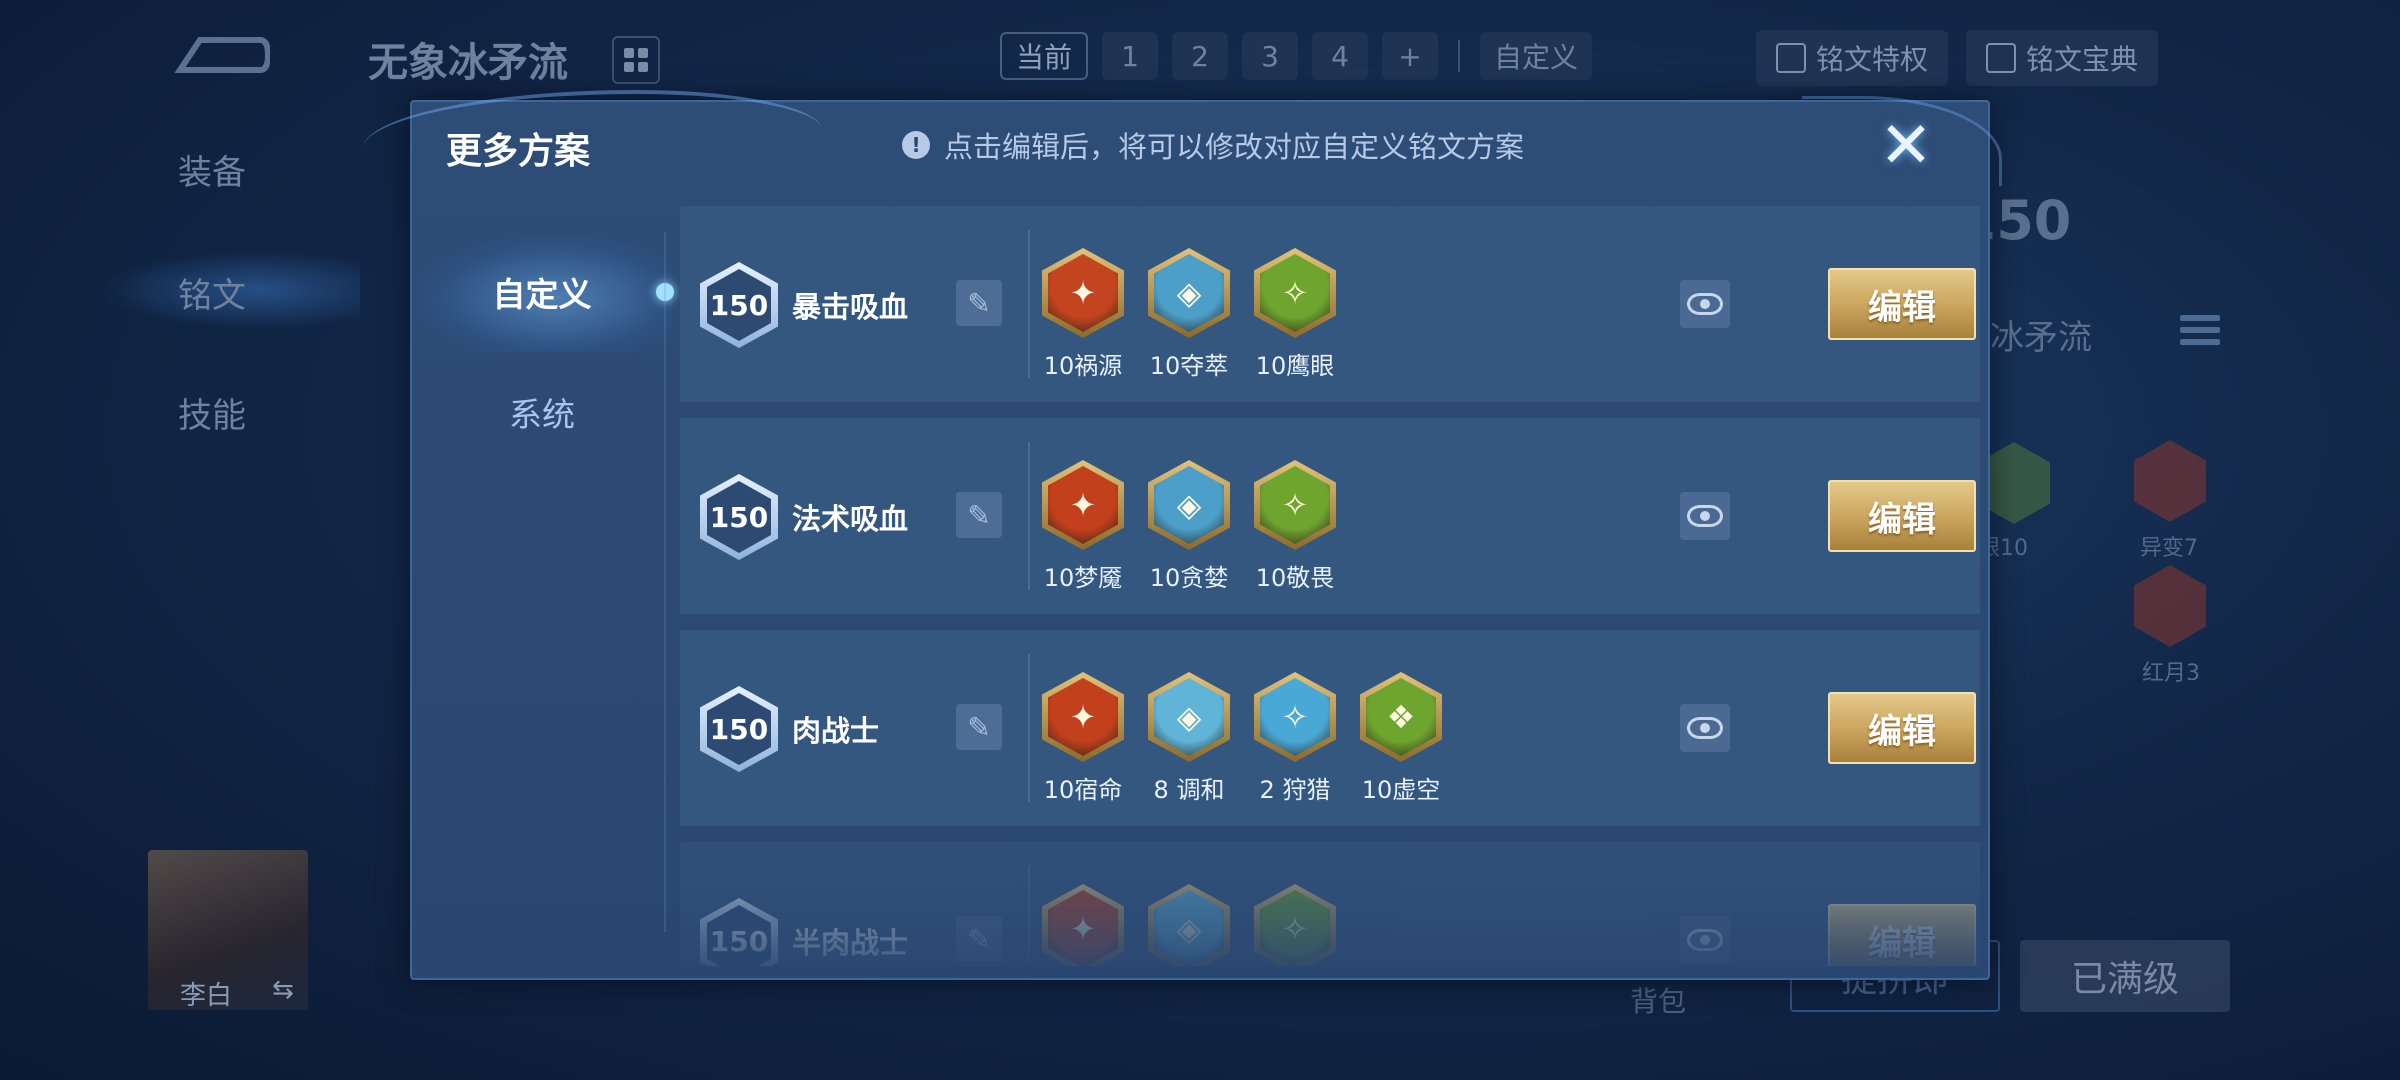 Image resolution: width=2400 pixels, height=1080 pixels. I want to click on plan-tabs: 自定义 系统, so click(543, 352).